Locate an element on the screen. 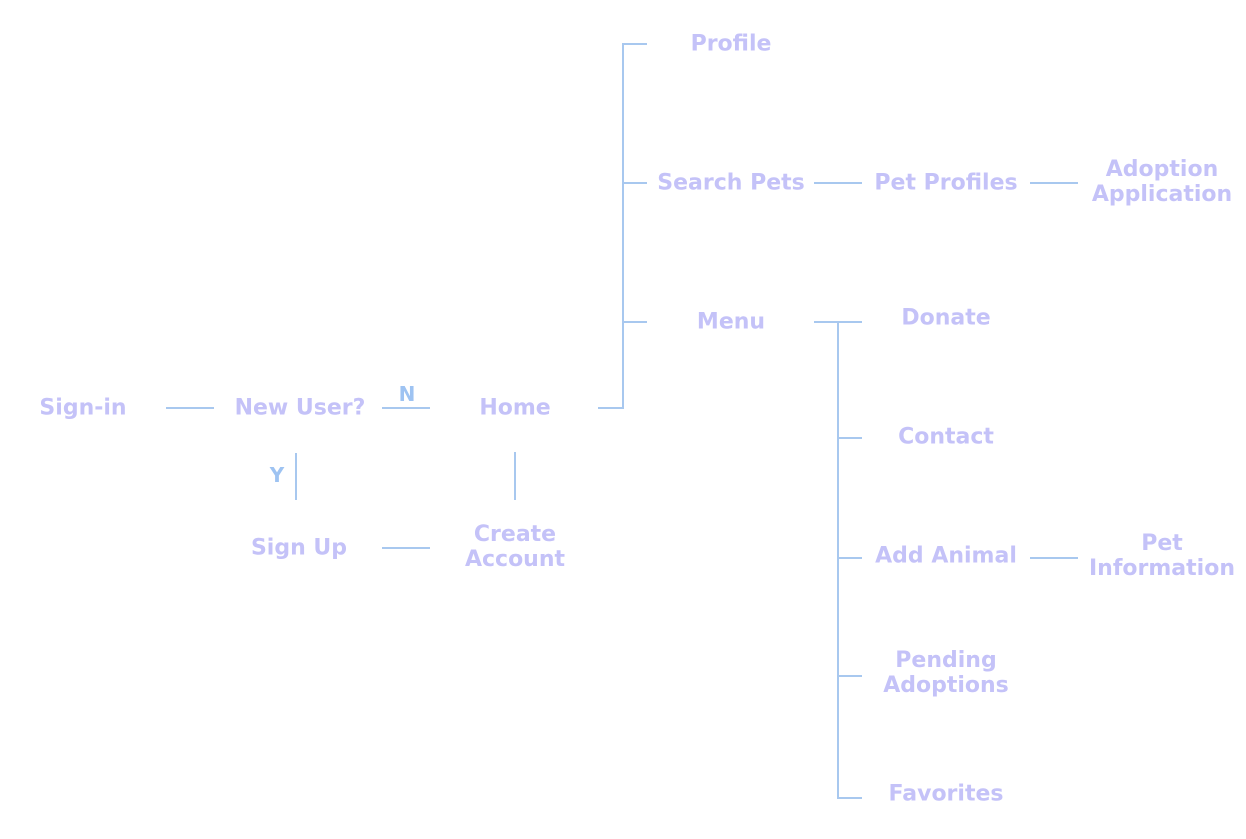 The width and height of the screenshot is (1246, 839). node-pending-adoptions: Pending Adoptions is located at coordinates (946, 673).